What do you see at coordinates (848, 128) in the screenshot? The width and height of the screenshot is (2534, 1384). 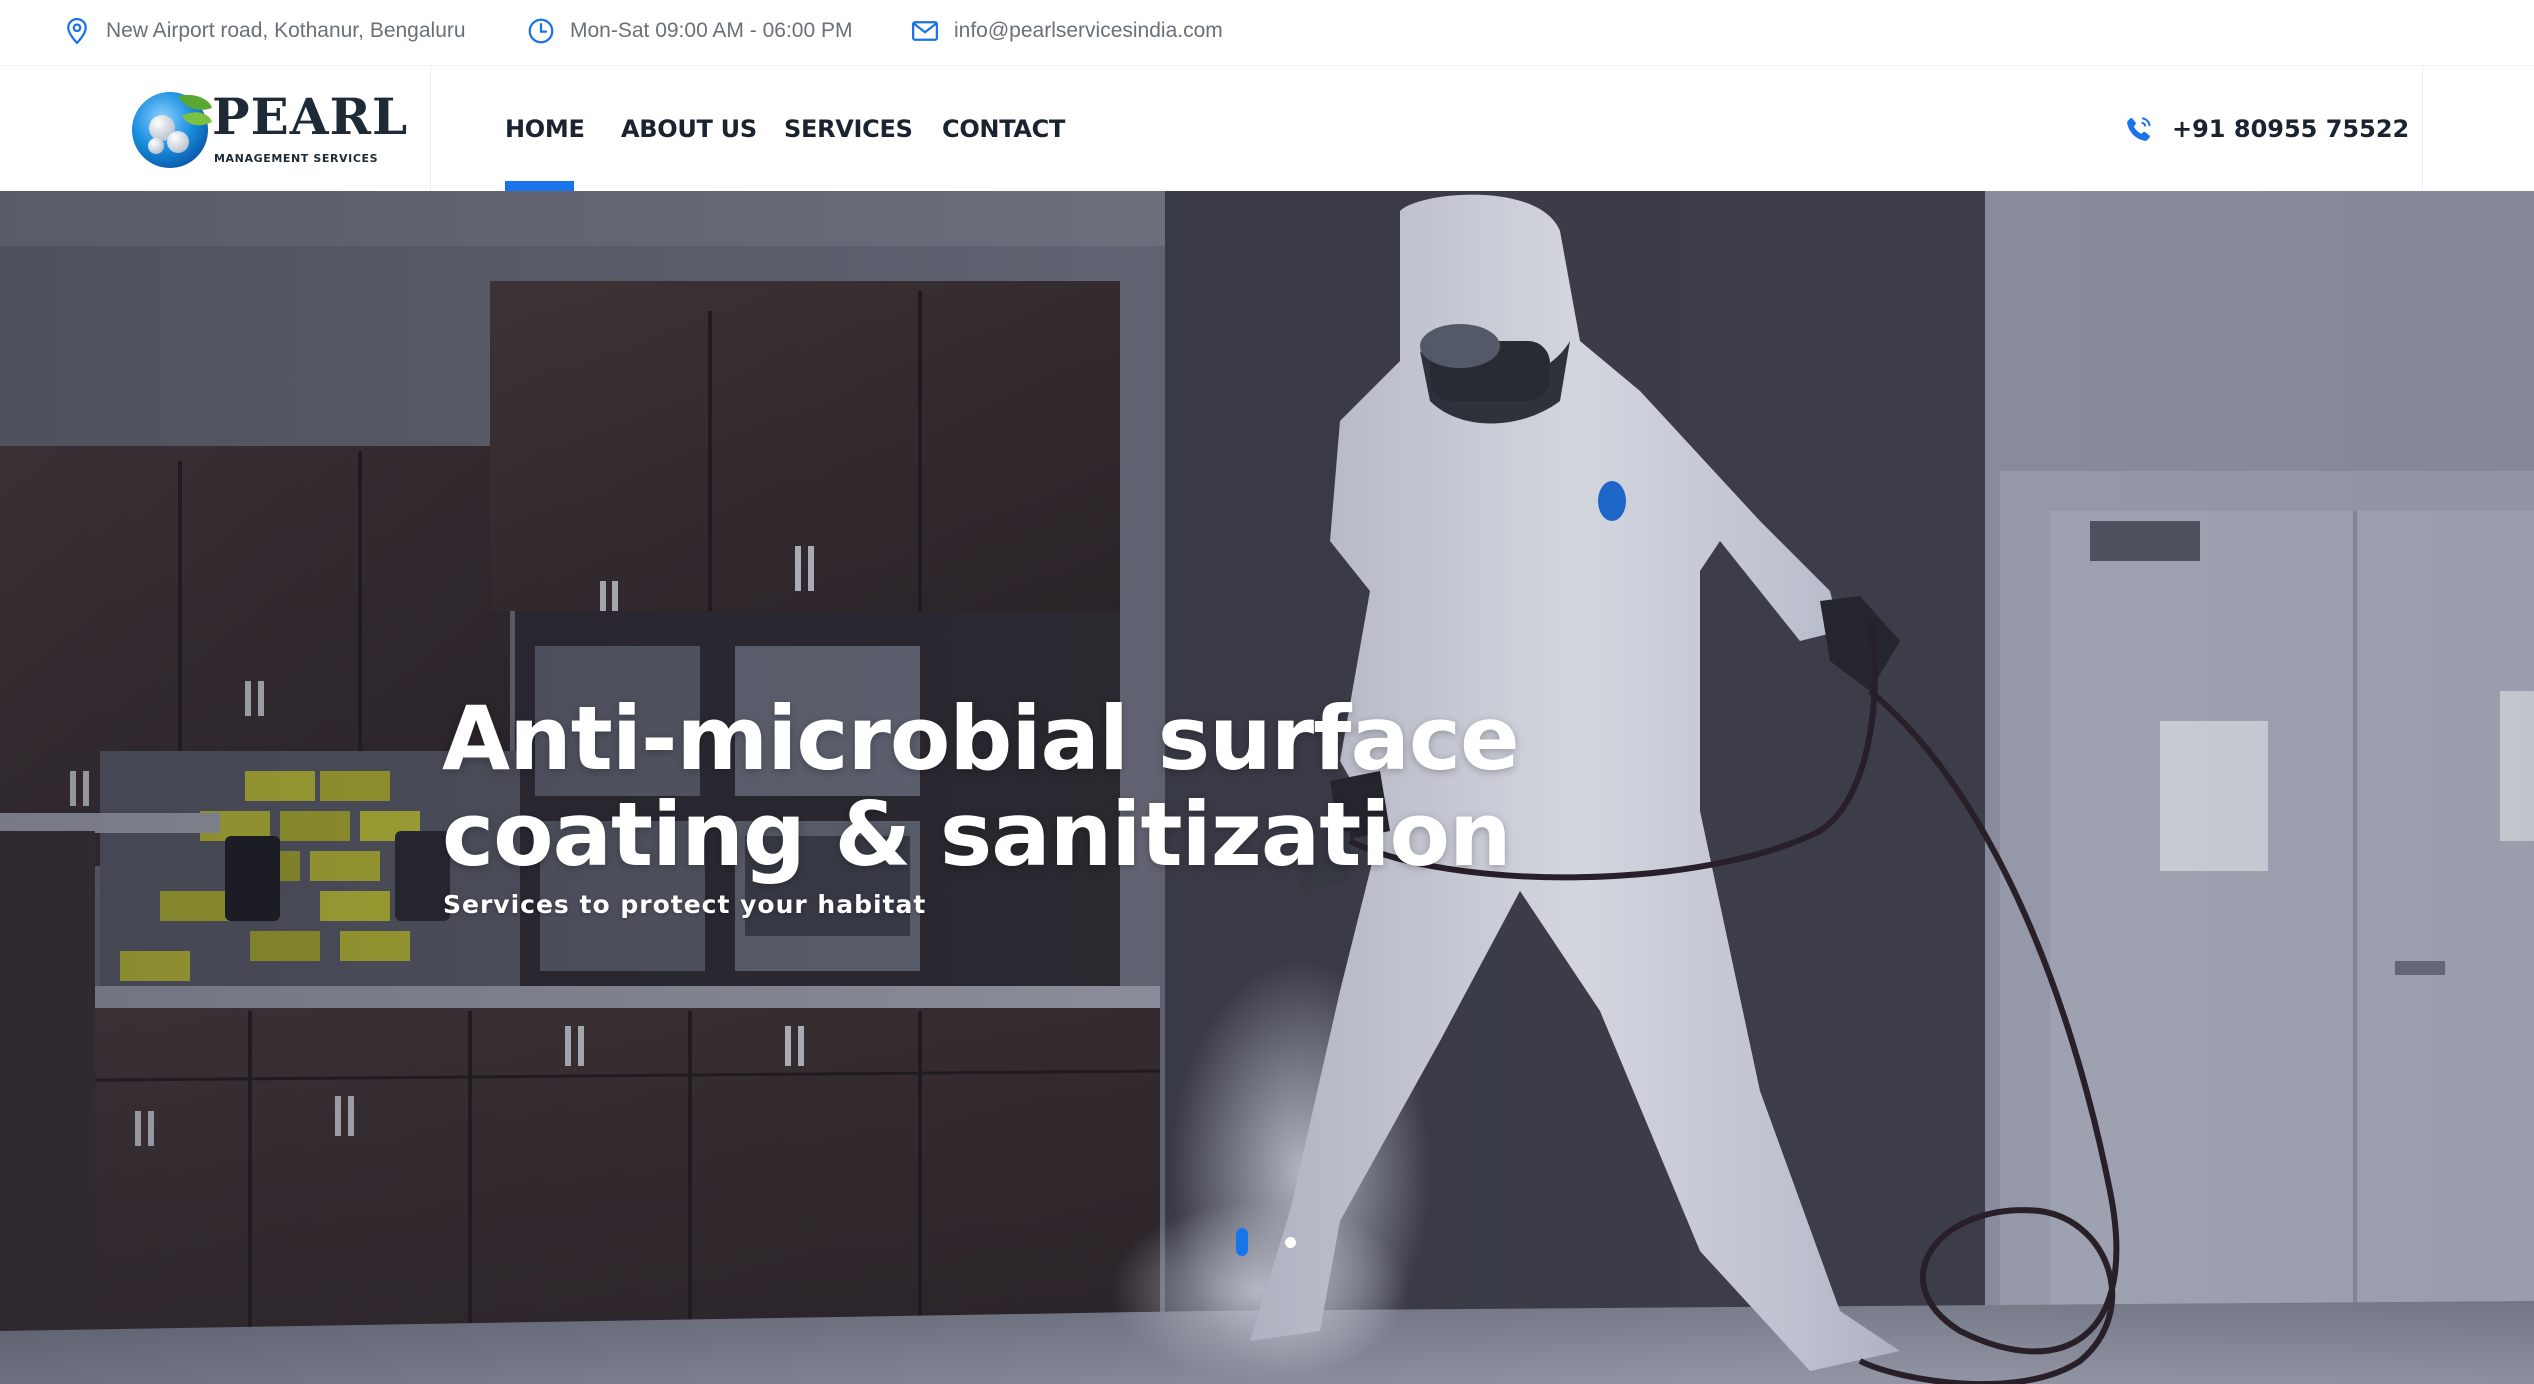 I see `nav-services: SERVICES` at bounding box center [848, 128].